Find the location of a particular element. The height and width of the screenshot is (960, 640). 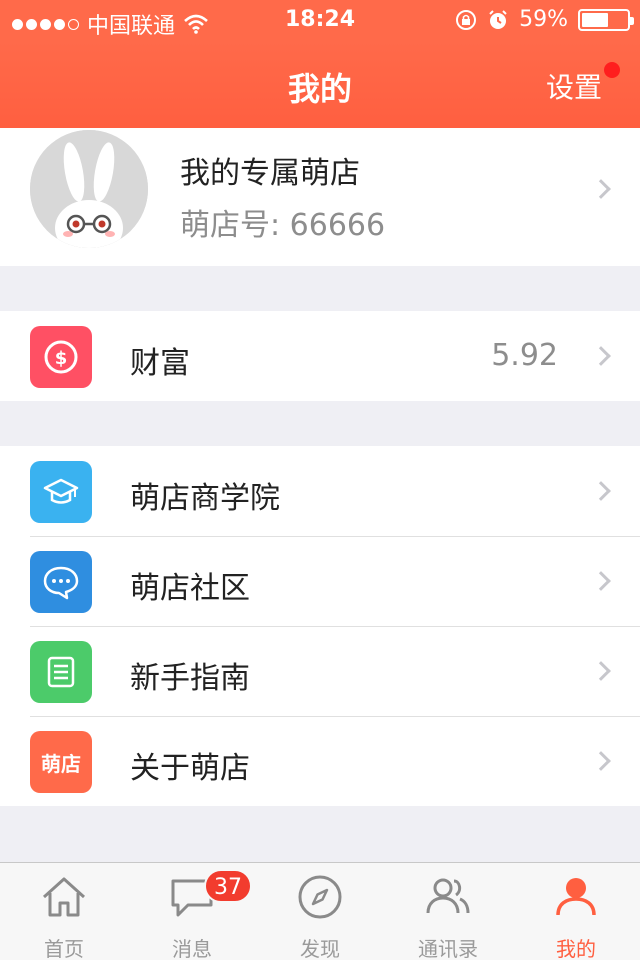

shop-id: 萌店号: 66666 is located at coordinates (283, 225).